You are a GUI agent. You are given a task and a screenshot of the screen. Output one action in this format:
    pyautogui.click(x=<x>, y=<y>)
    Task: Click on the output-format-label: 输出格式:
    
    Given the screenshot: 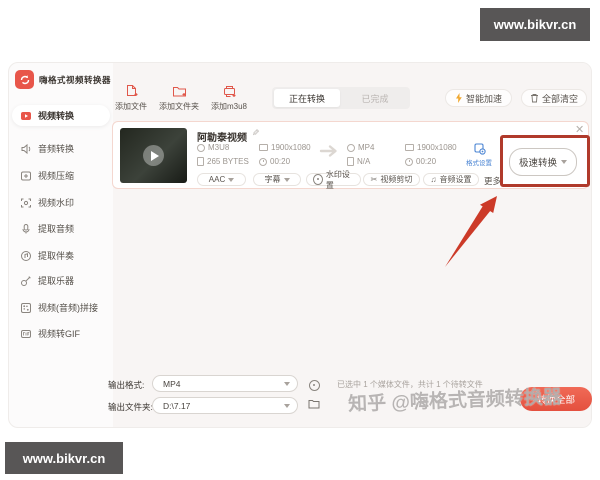 What is the action you would take?
    pyautogui.click(x=126, y=385)
    